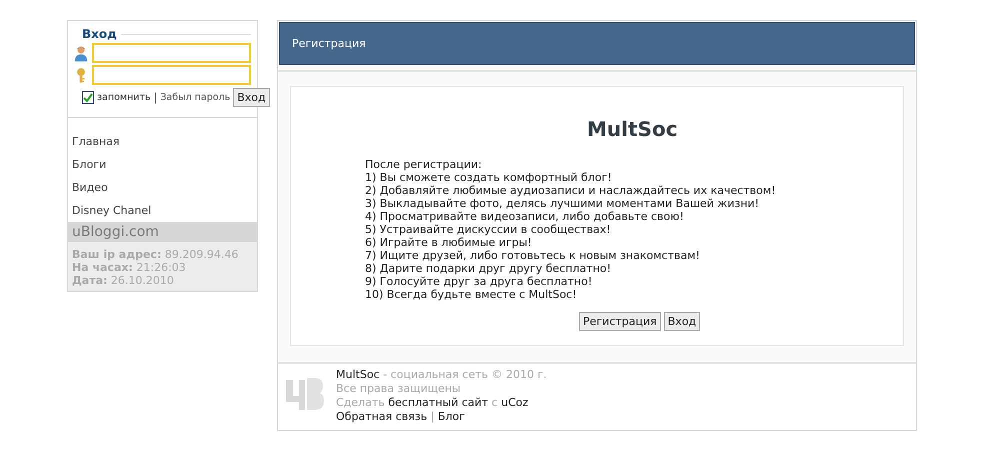 Image resolution: width=983 pixels, height=476 pixels. What do you see at coordinates (162, 210) in the screenshot?
I see `menu-item: Disney Chanel` at bounding box center [162, 210].